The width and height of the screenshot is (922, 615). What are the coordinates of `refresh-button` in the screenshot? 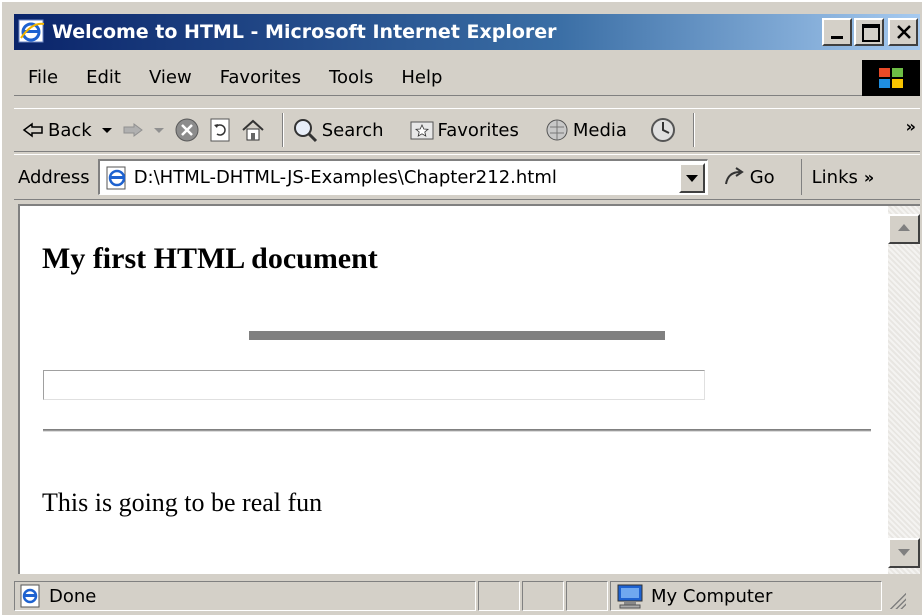 It's located at (220, 130).